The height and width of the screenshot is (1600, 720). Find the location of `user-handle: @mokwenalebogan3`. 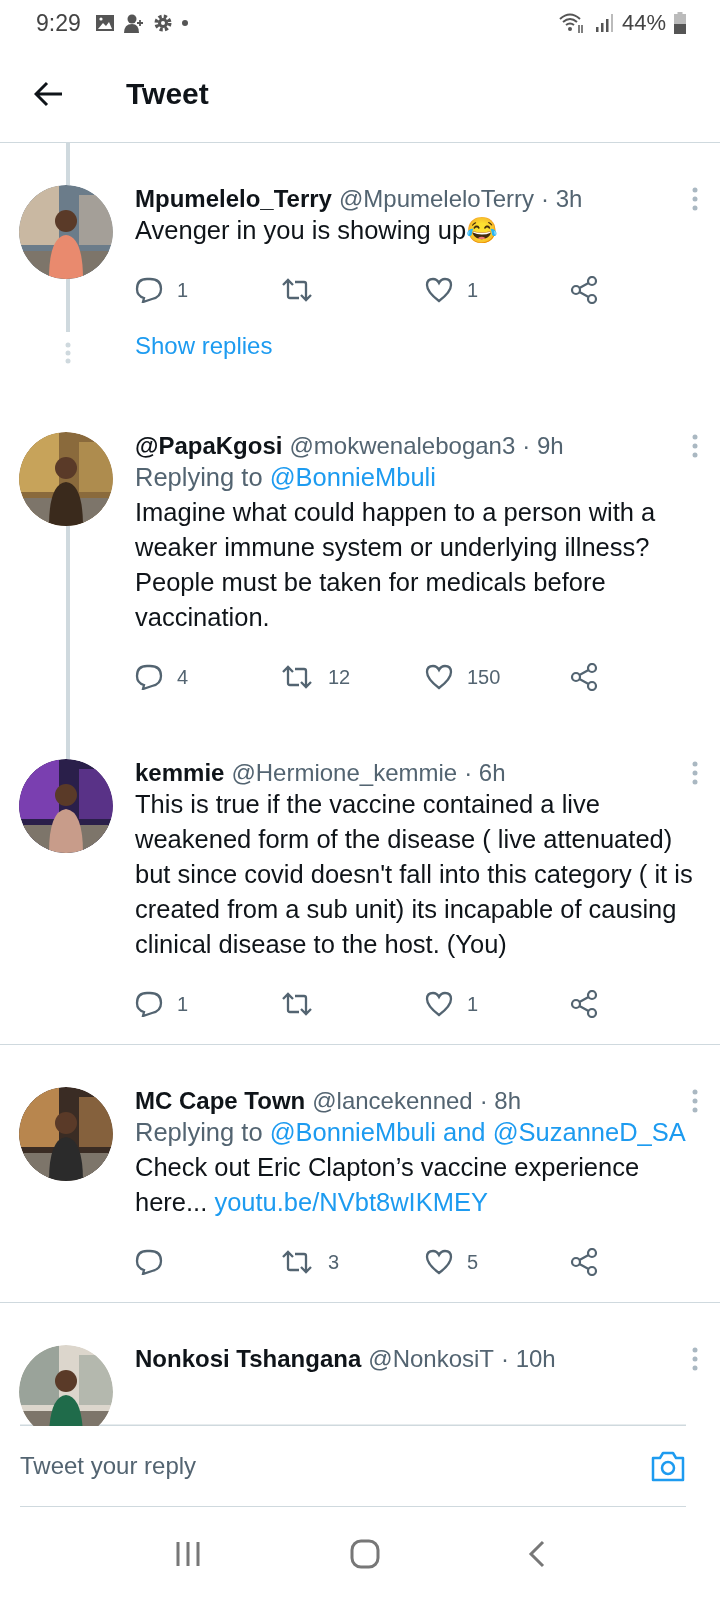

user-handle: @mokwenalebogan3 is located at coordinates (402, 446).